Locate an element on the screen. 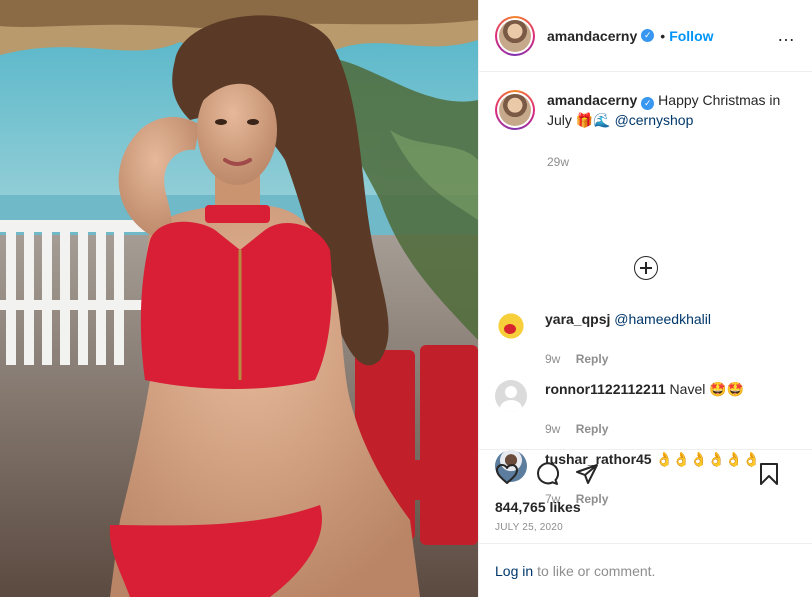 The image size is (812, 597). load-more-comments-icon is located at coordinates (646, 268).